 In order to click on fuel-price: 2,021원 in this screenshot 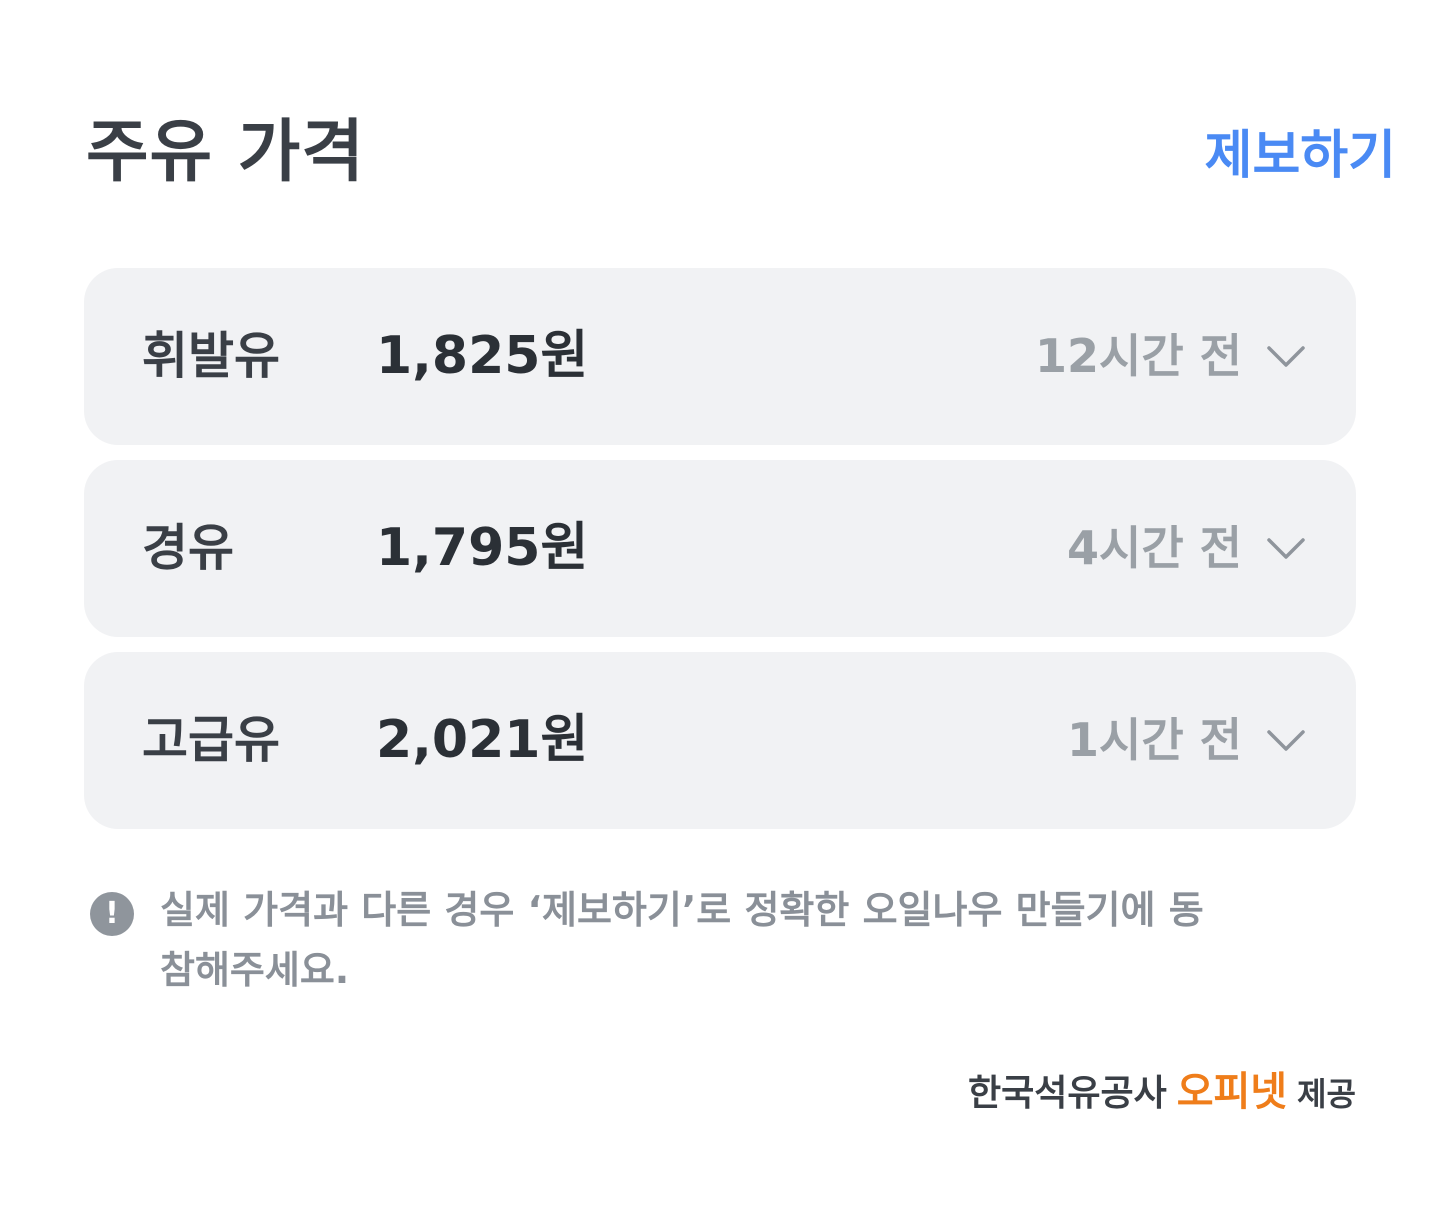, I will do `click(482, 740)`.